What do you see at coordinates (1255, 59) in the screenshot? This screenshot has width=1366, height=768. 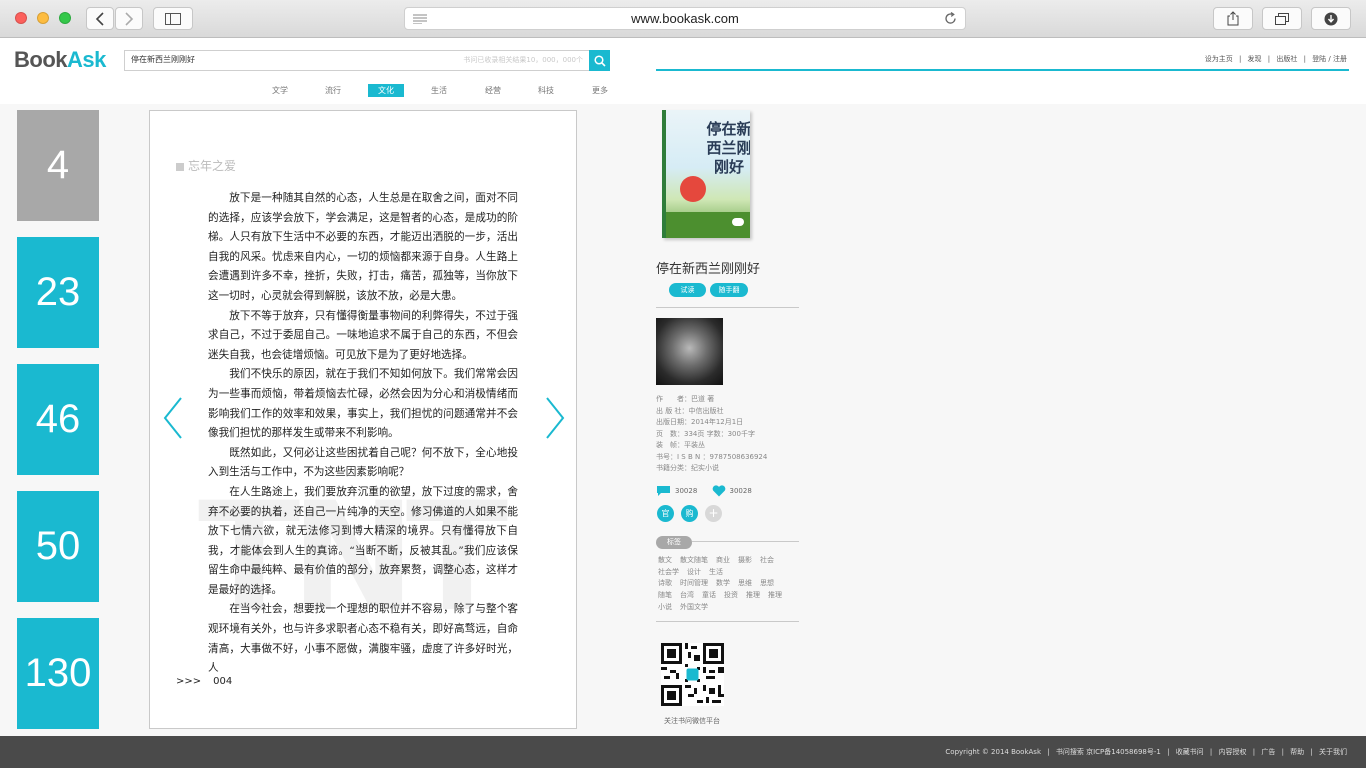 I see `discover-link: 发现` at bounding box center [1255, 59].